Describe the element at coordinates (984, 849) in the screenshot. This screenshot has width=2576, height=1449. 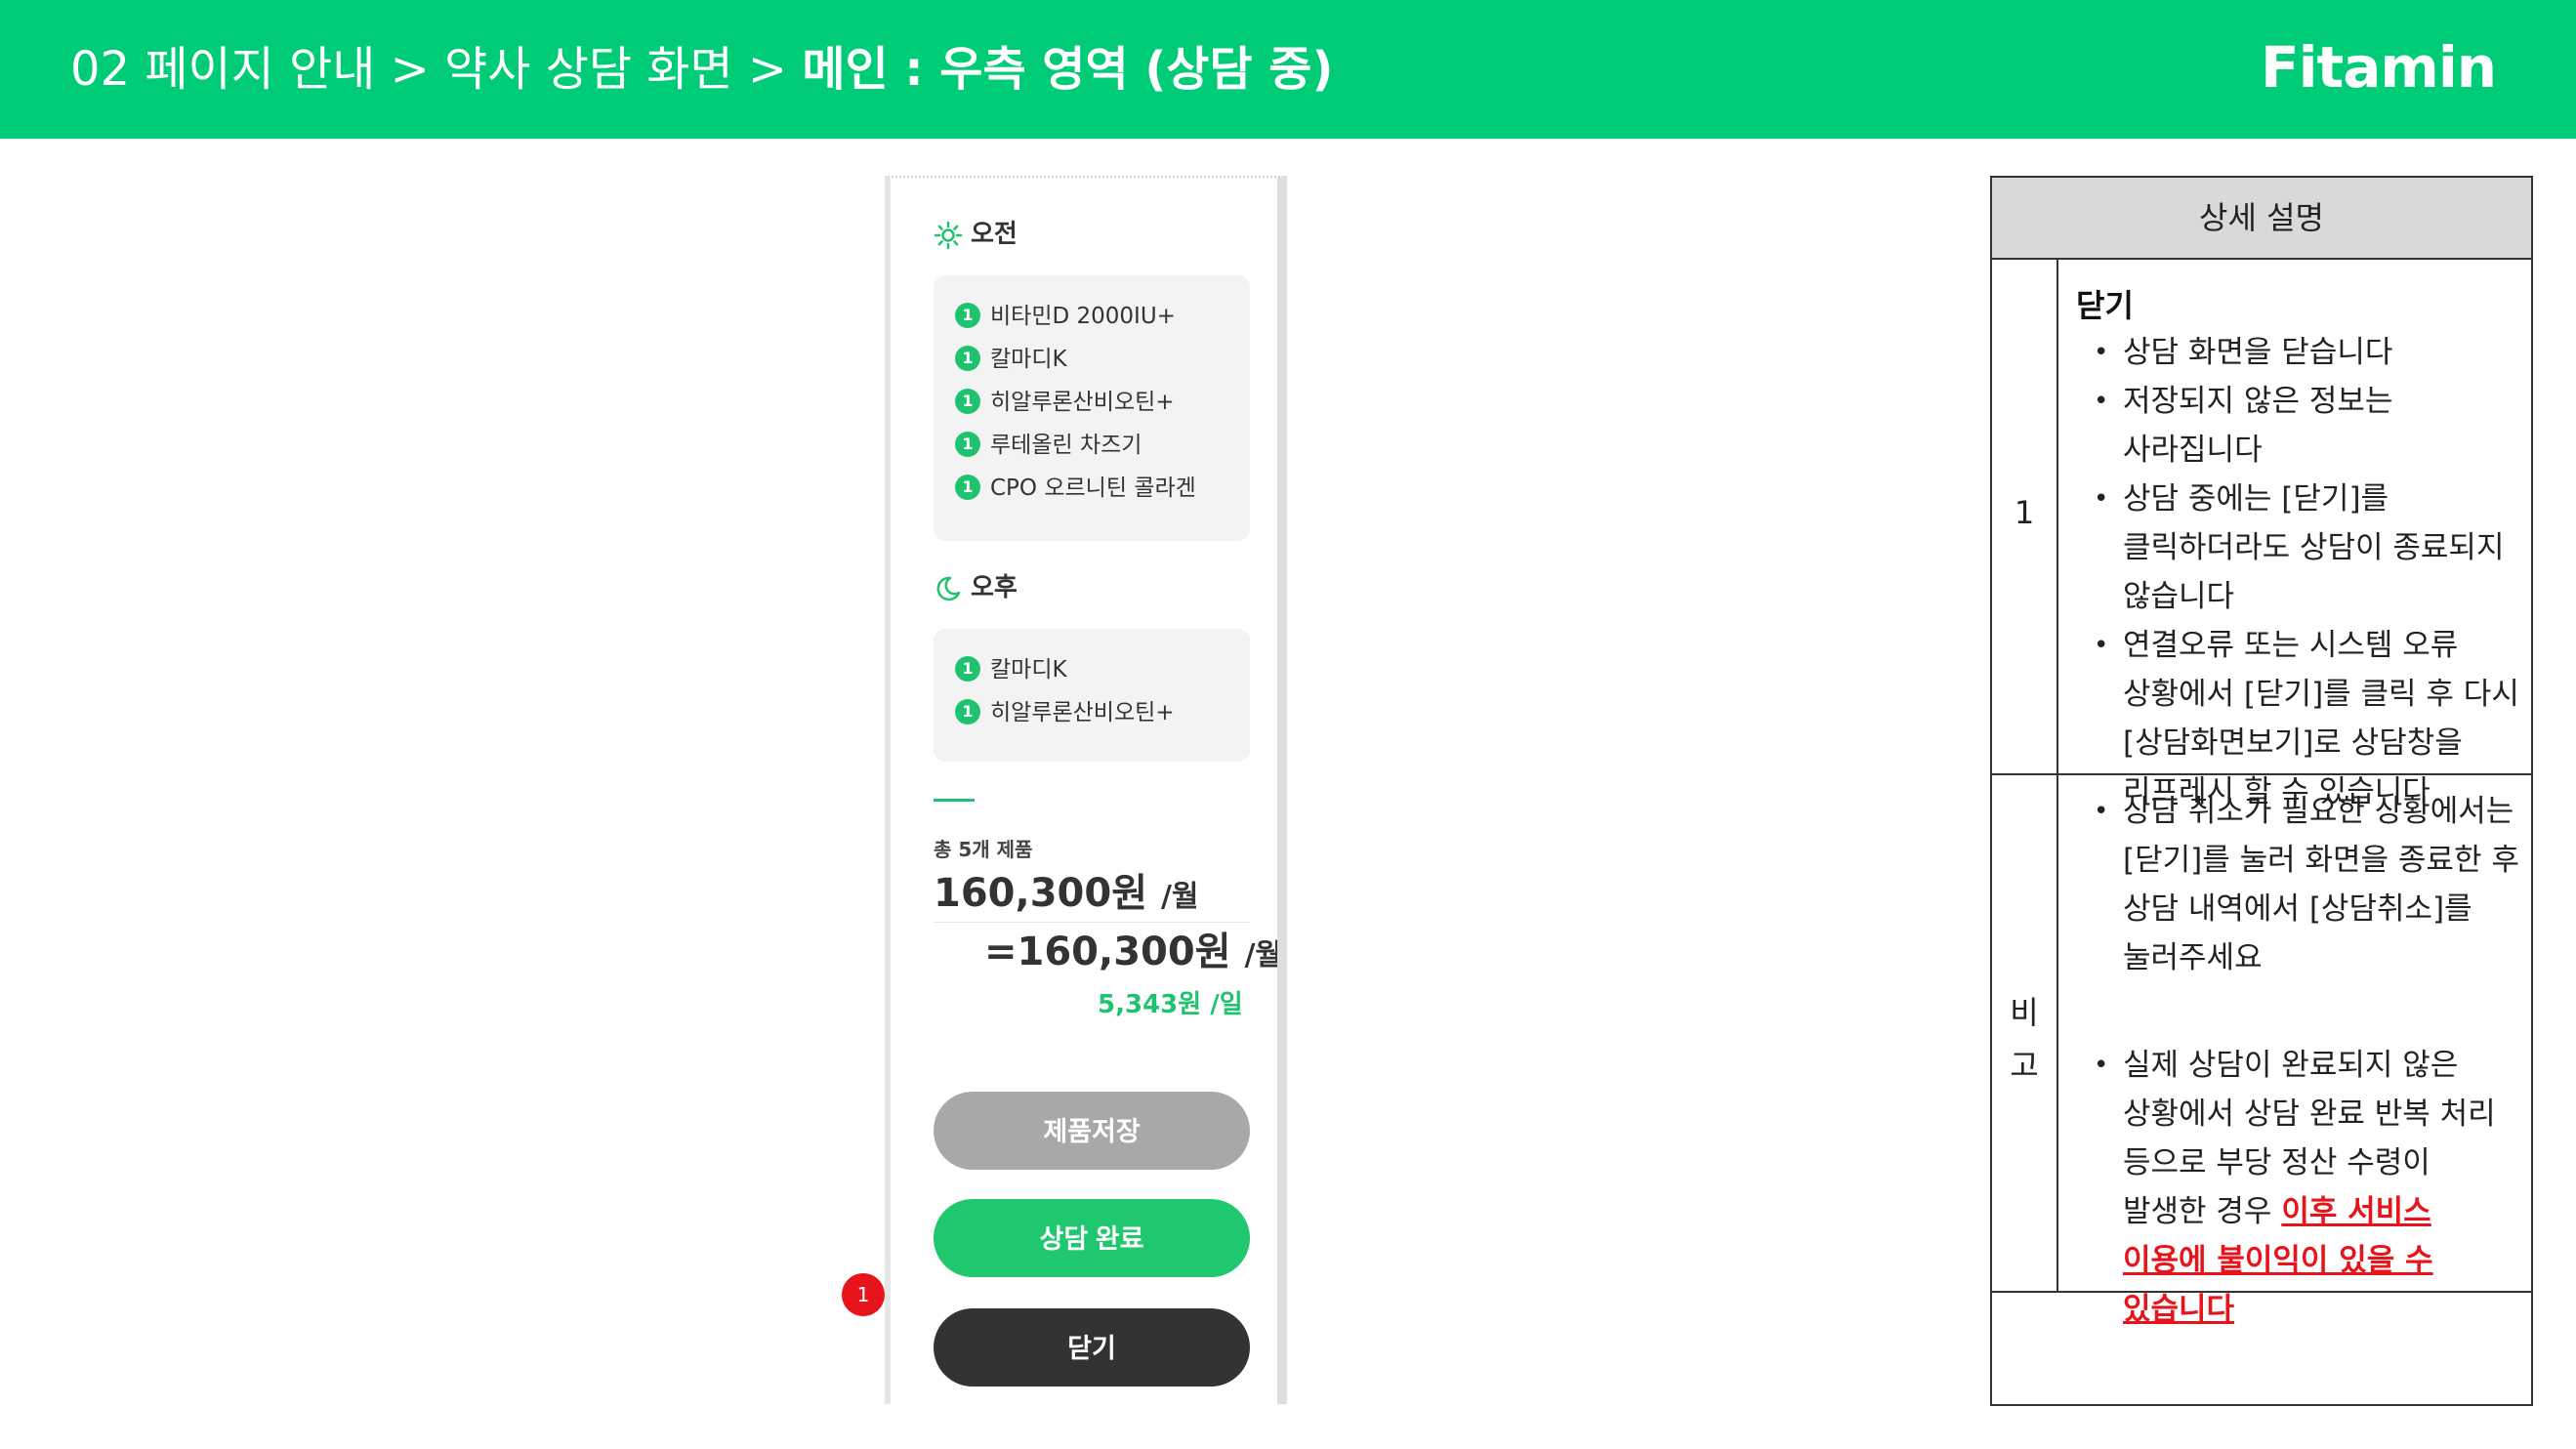
I see `total-count-label: 총 5개 제품` at that location.